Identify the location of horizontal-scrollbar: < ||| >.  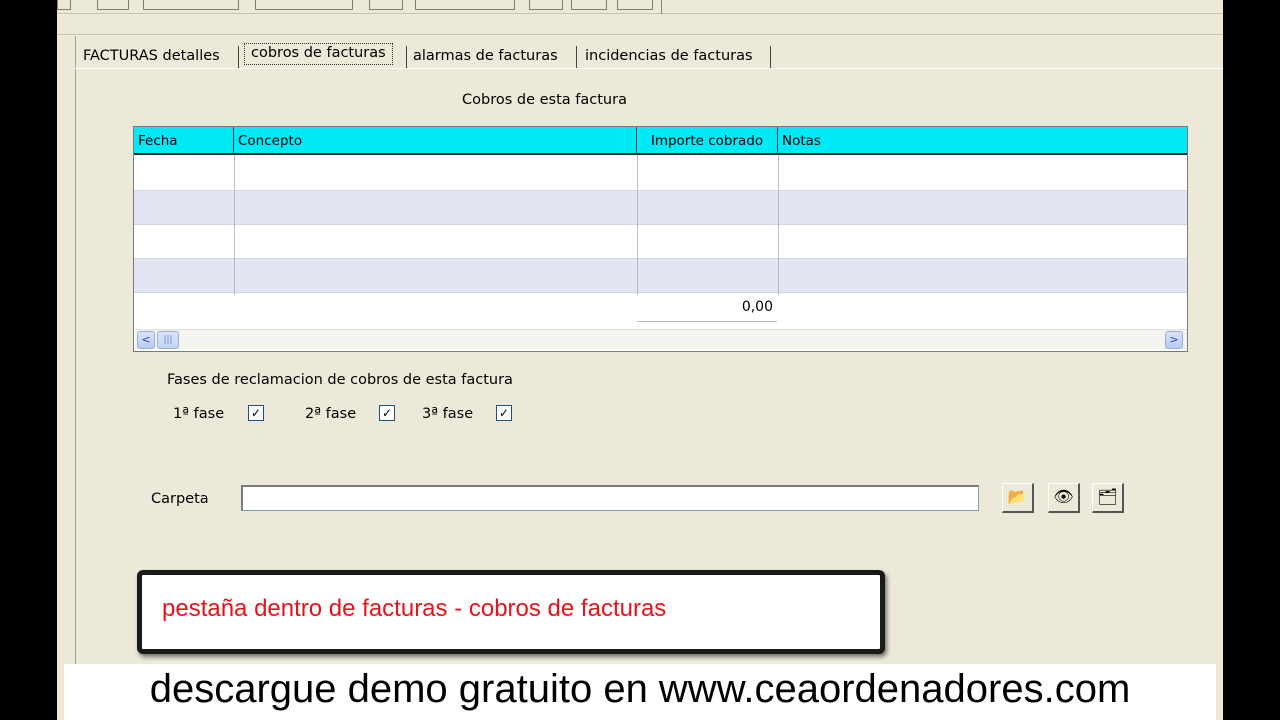
(661, 339).